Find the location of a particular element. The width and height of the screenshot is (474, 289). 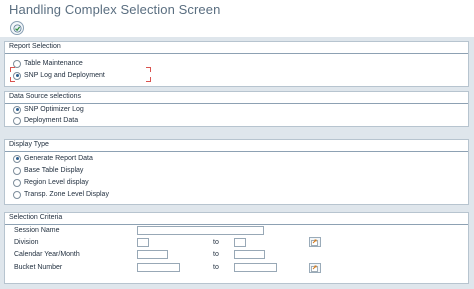

radio-label: SNP Optimizer Log is located at coordinates (54, 109).